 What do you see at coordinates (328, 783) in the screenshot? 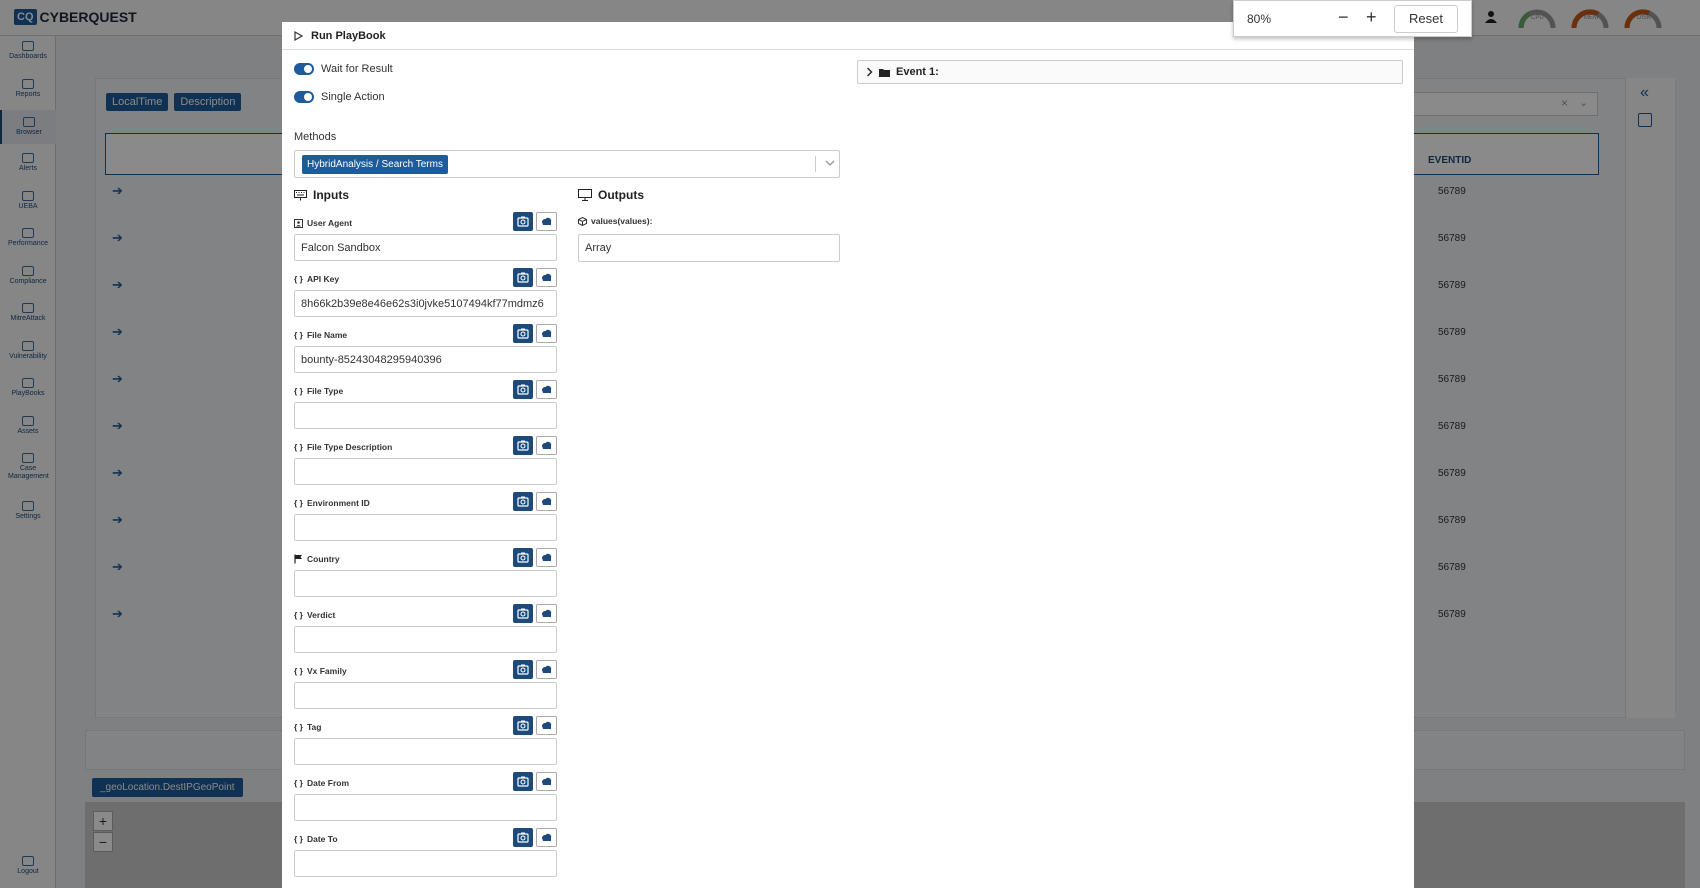
I see `field-label-text: Date From` at bounding box center [328, 783].